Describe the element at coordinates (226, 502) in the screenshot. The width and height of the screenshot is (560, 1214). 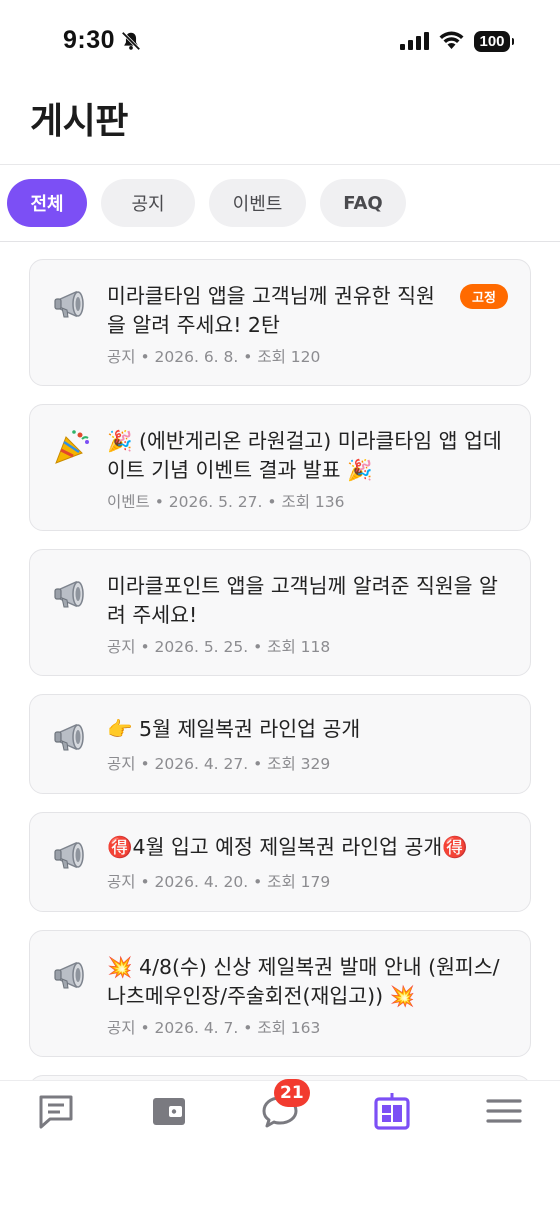
I see `post-meta: 이벤트 • 2026. 5. 27. • 조회 136` at that location.